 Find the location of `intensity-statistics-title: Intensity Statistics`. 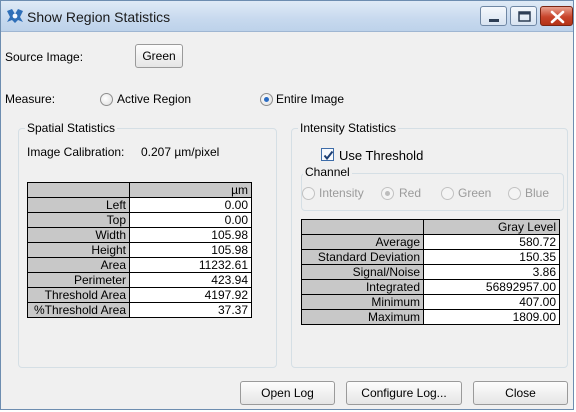

intensity-statistics-title: Intensity Statistics is located at coordinates (348, 128).